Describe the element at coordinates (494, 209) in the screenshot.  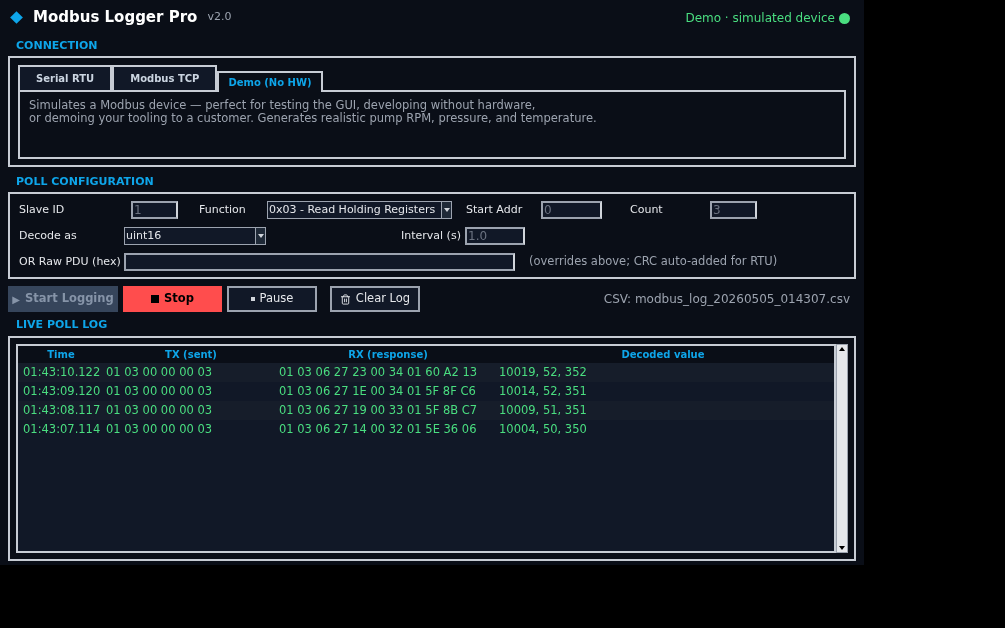
I see `field-label: Start Addr` at that location.